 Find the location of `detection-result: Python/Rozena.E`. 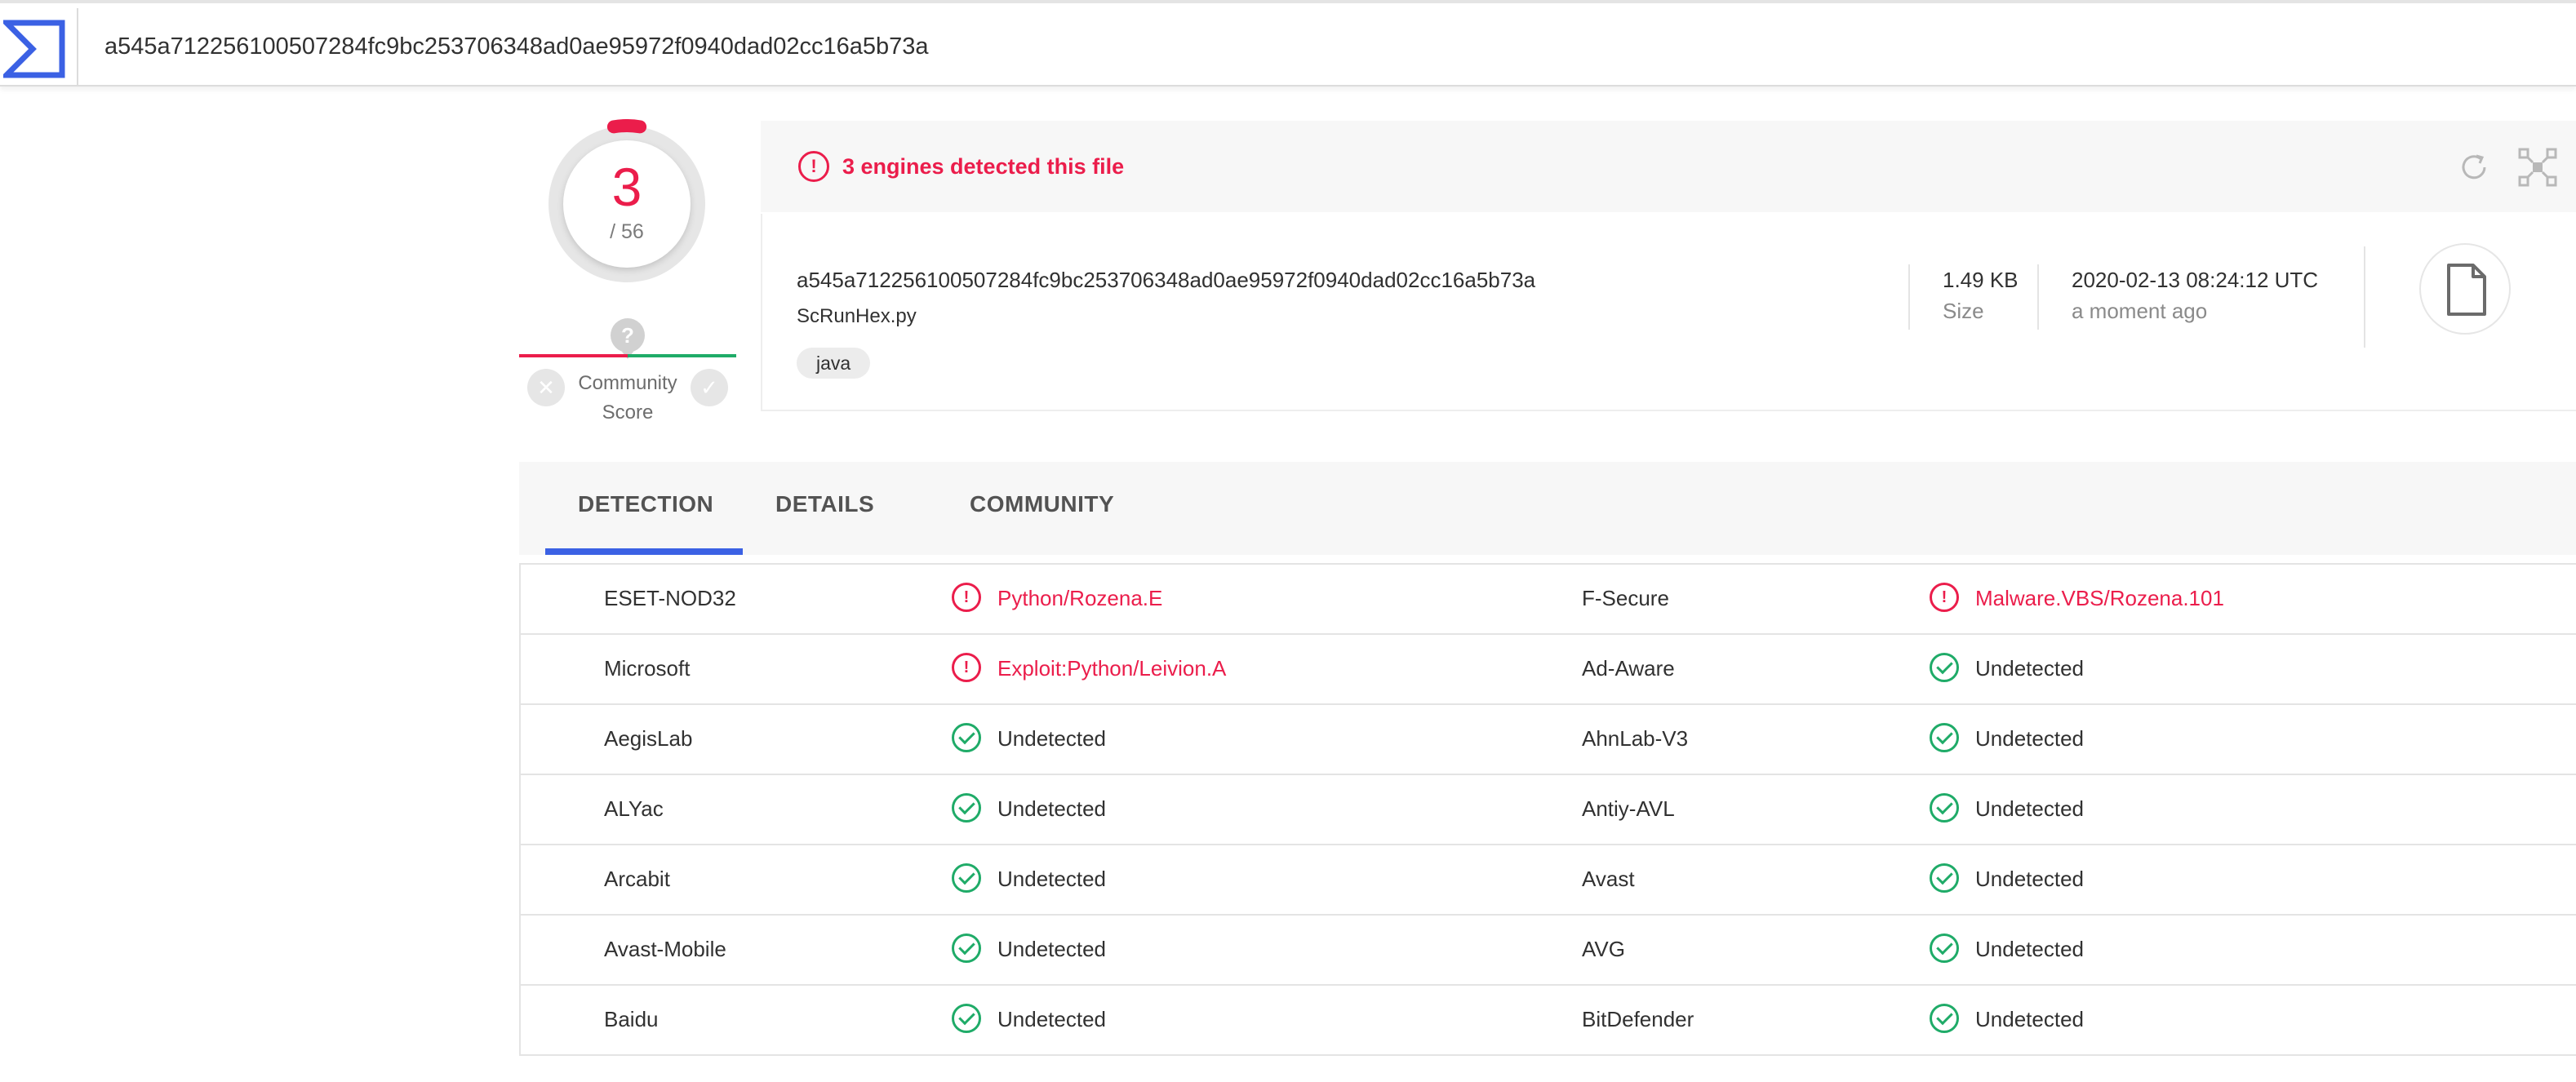

detection-result: Python/Rozena.E is located at coordinates (1080, 598).